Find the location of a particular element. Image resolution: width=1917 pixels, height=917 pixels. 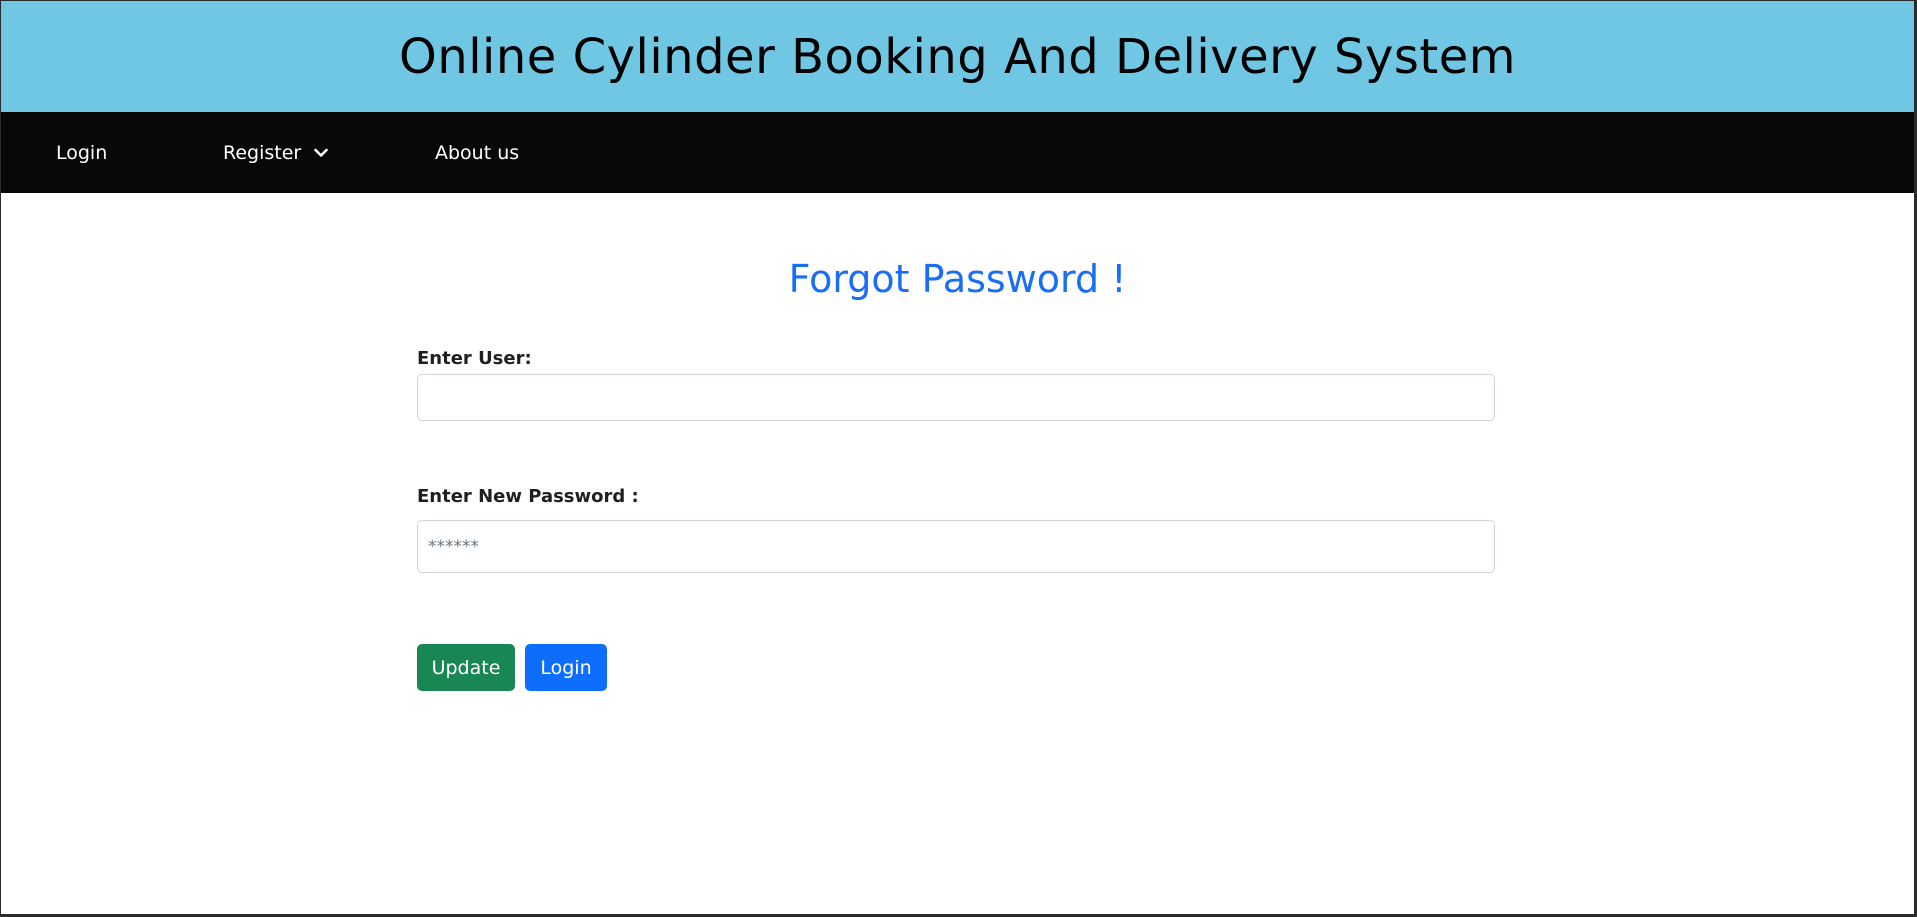

user-field-label: Enter User: is located at coordinates (474, 358).